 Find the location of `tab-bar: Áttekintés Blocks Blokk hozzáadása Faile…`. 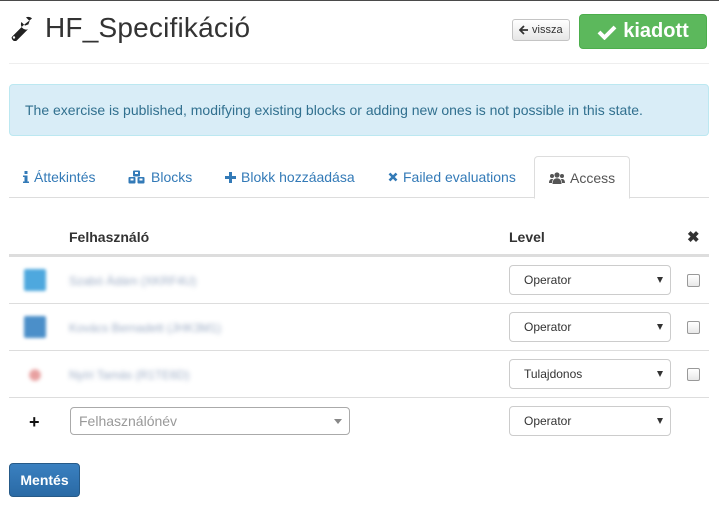

tab-bar: Áttekintés Blocks Blokk hozzáadása Faile… is located at coordinates (359, 177).